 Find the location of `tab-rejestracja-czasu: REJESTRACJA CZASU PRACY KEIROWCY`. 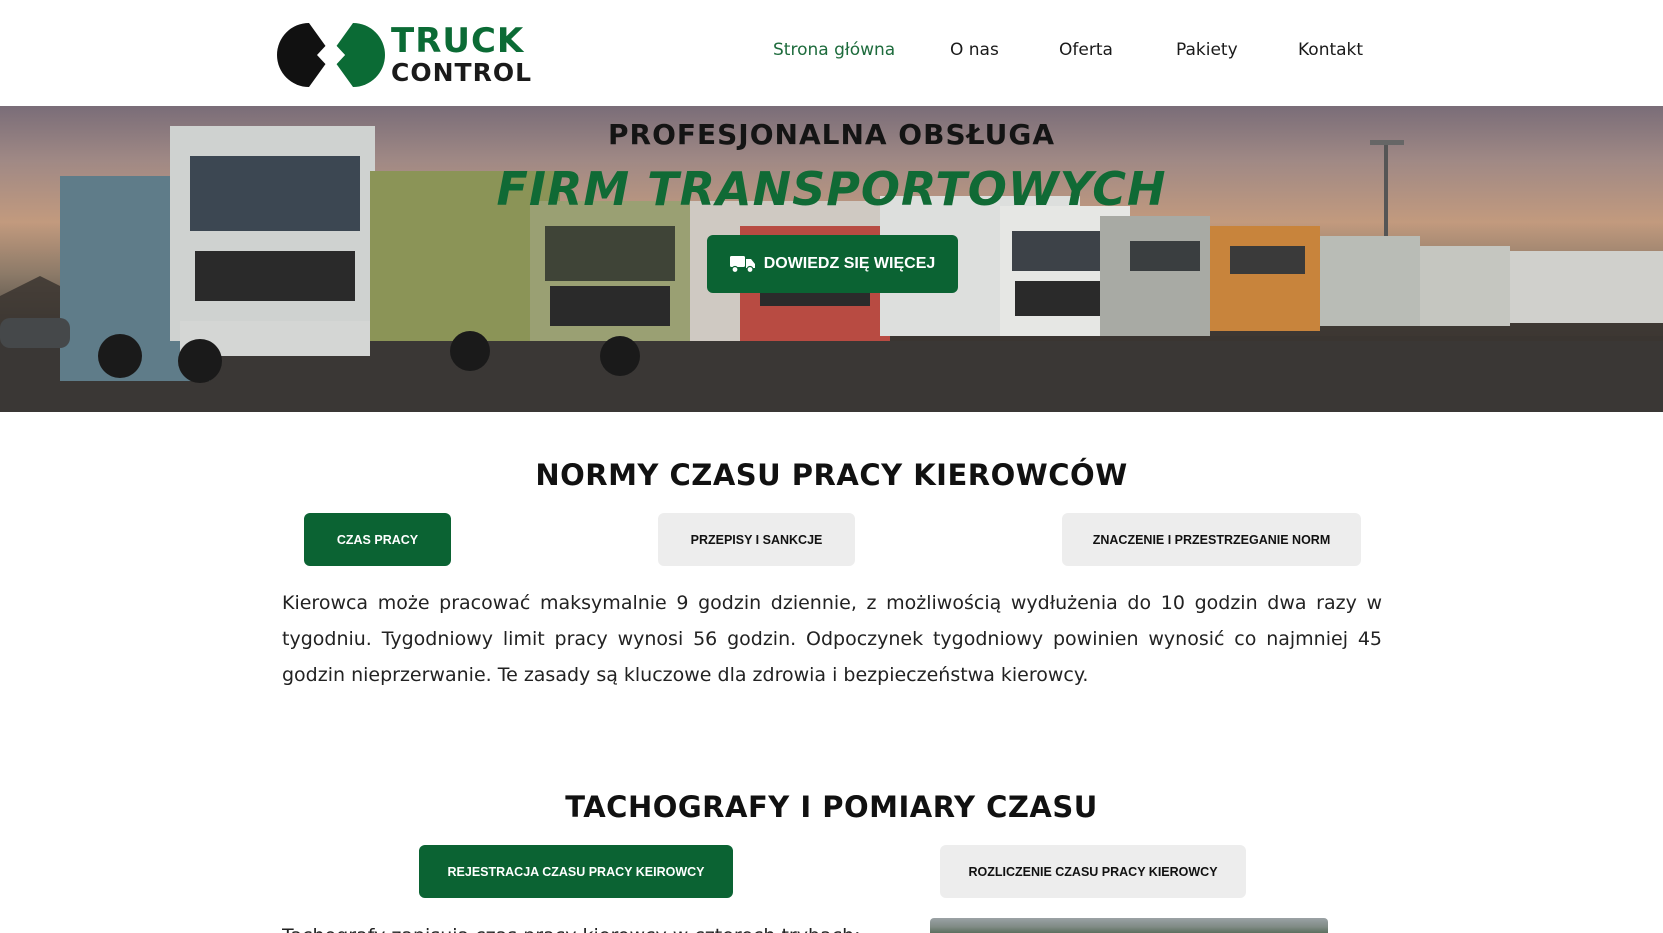

tab-rejestracja-czasu: REJESTRACJA CZASU PRACY KEIROWCY is located at coordinates (576, 871).